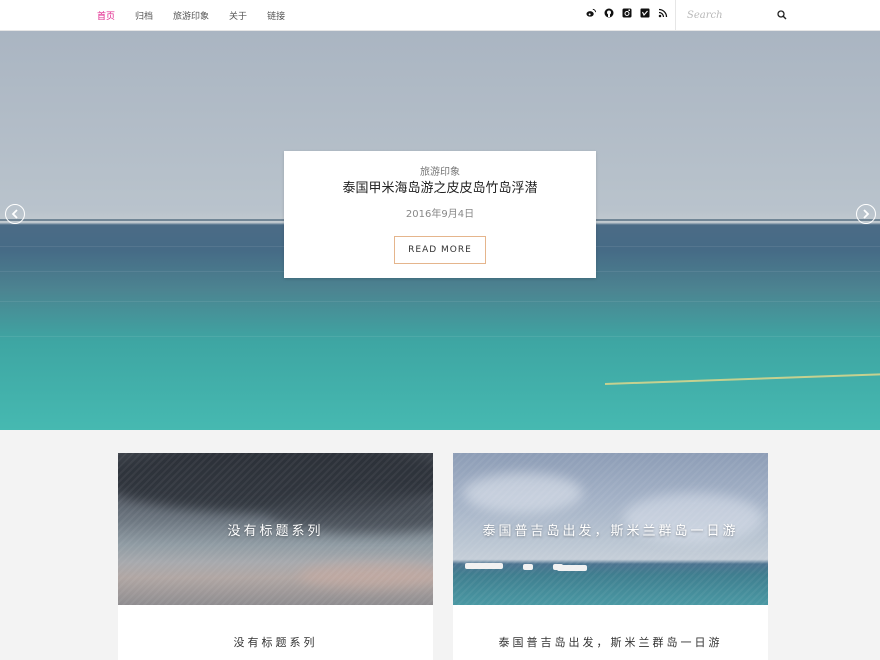 Image resolution: width=880 pixels, height=660 pixels. I want to click on hero-title: 泰国甲米海岛游之皮皮岛竹岛浮潜, so click(440, 186).